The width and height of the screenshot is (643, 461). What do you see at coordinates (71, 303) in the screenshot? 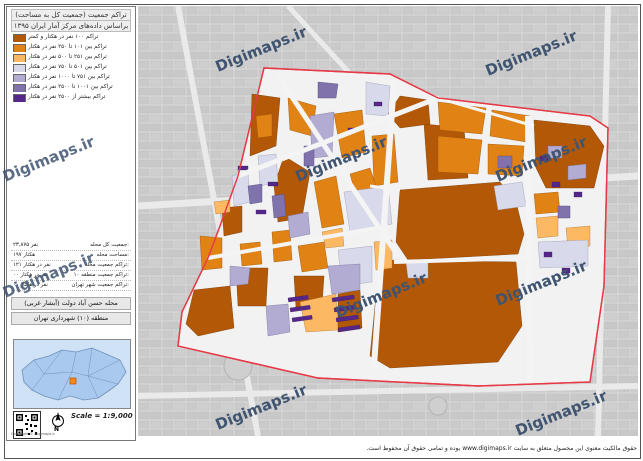
I see `neighborhood-name: محله حسن آباد دولت (آبشار غربی)` at bounding box center [71, 303].